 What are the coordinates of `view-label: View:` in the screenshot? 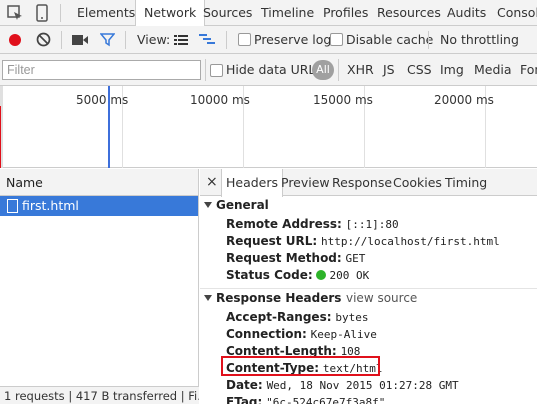 It's located at (154, 39).